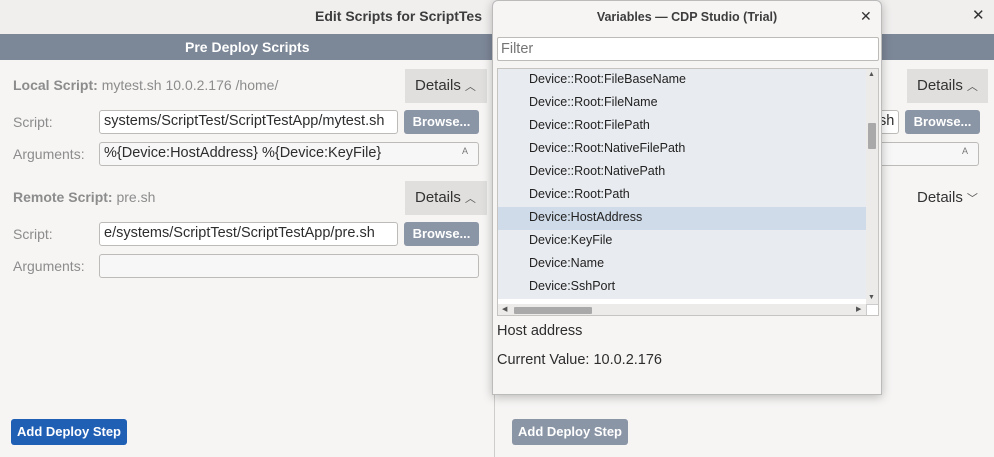 The width and height of the screenshot is (994, 457). Describe the element at coordinates (937, 47) in the screenshot. I see `right-pane-header` at that location.